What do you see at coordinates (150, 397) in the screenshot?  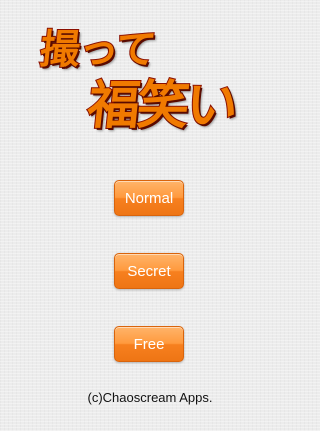 I see `copyright-text: (c)Chaoscream Apps.` at bounding box center [150, 397].